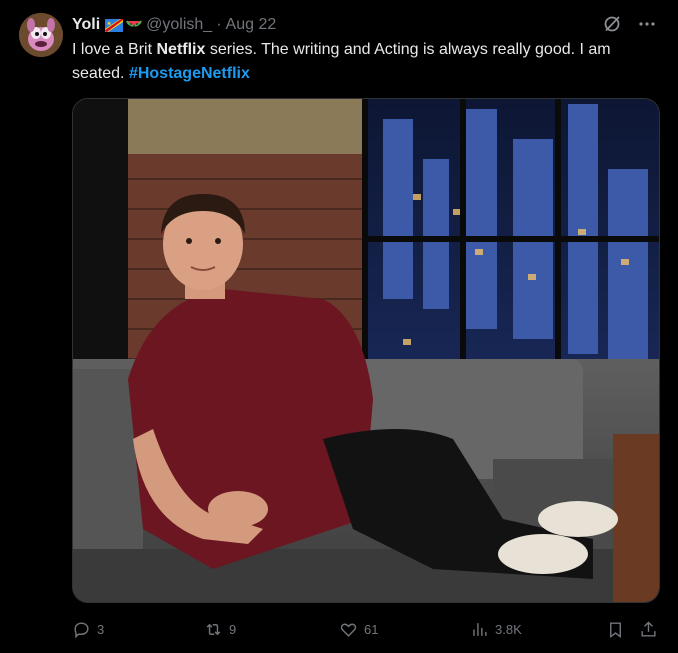 Image resolution: width=678 pixels, height=653 pixels. What do you see at coordinates (114, 49) in the screenshot?
I see `tweet-text-part: I love a Brit` at bounding box center [114, 49].